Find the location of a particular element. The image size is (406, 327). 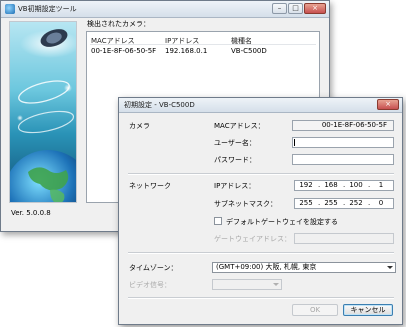

username-input is located at coordinates (343, 142).